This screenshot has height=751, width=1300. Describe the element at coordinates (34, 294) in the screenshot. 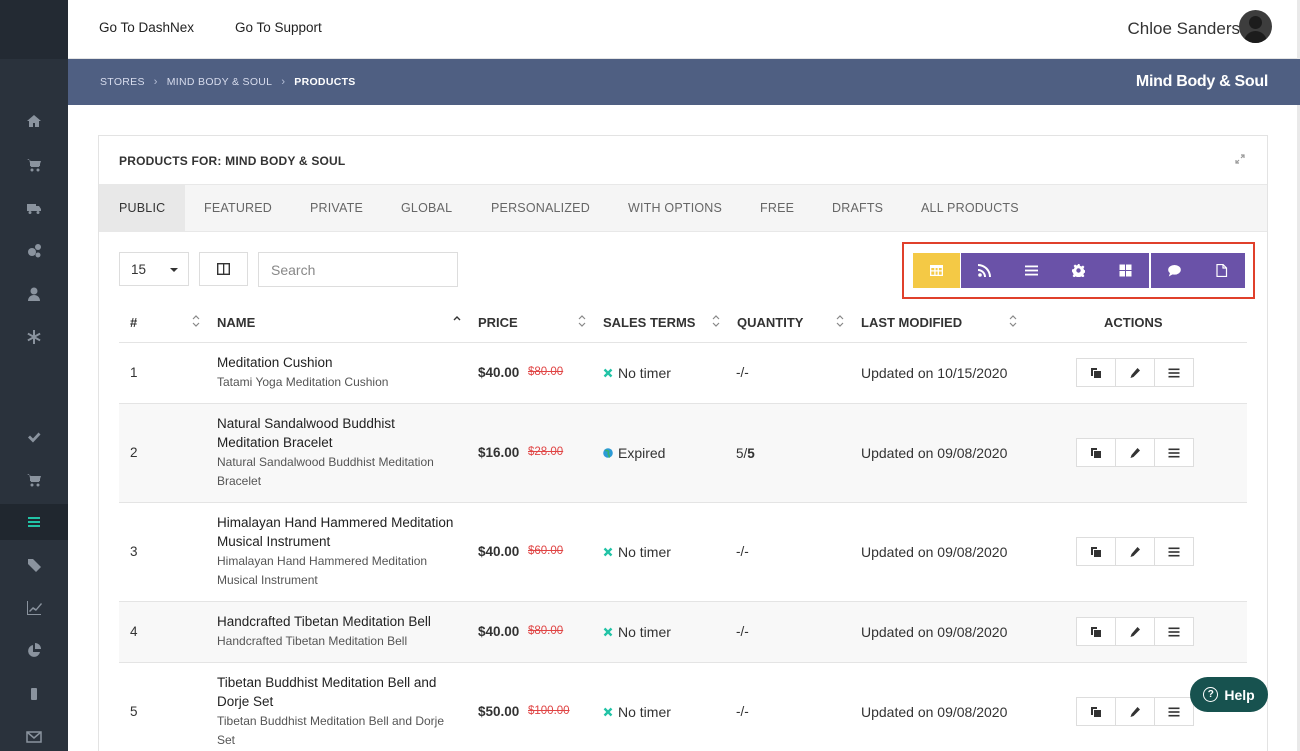

I see `sidebar-item-users` at that location.